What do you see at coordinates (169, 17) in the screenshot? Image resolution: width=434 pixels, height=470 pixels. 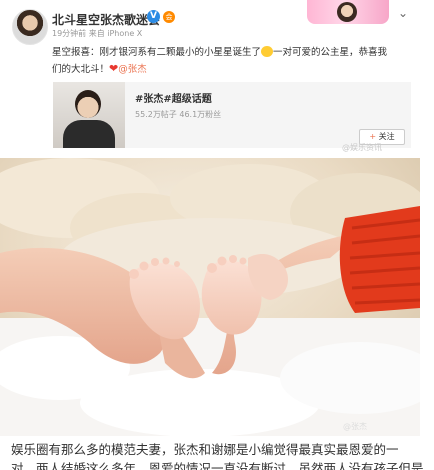 I see `vip-icon: 会` at bounding box center [169, 17].